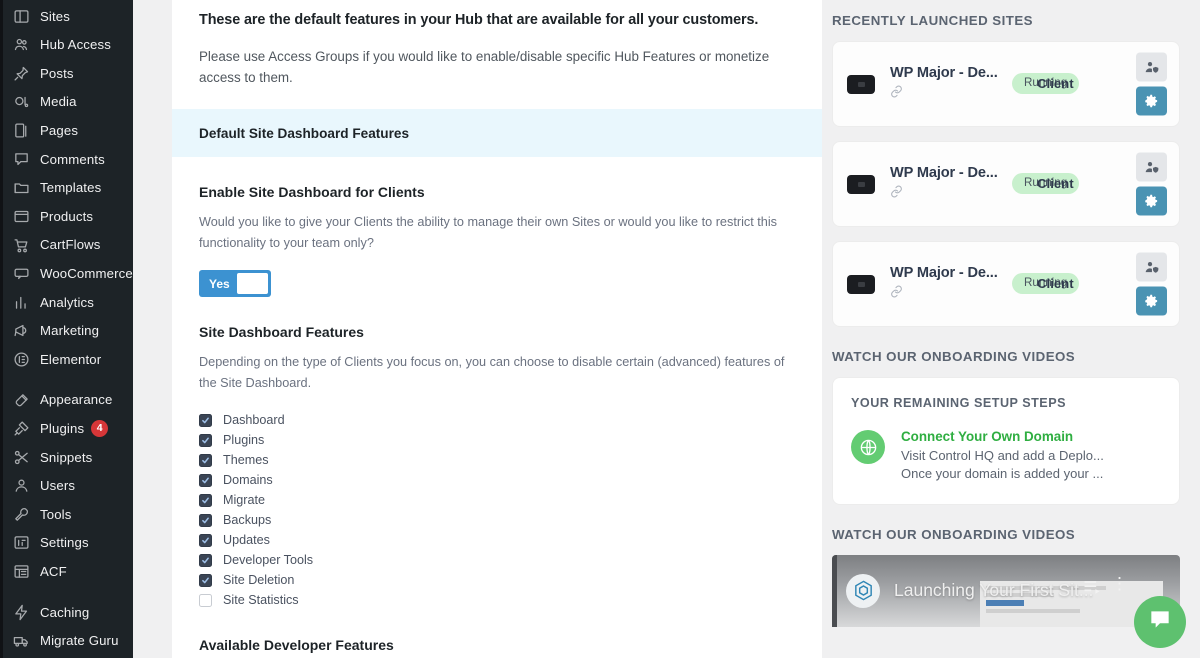 Image resolution: width=1200 pixels, height=658 pixels. I want to click on sidebar-item-woocommerce: WooCommerce, so click(66, 273).